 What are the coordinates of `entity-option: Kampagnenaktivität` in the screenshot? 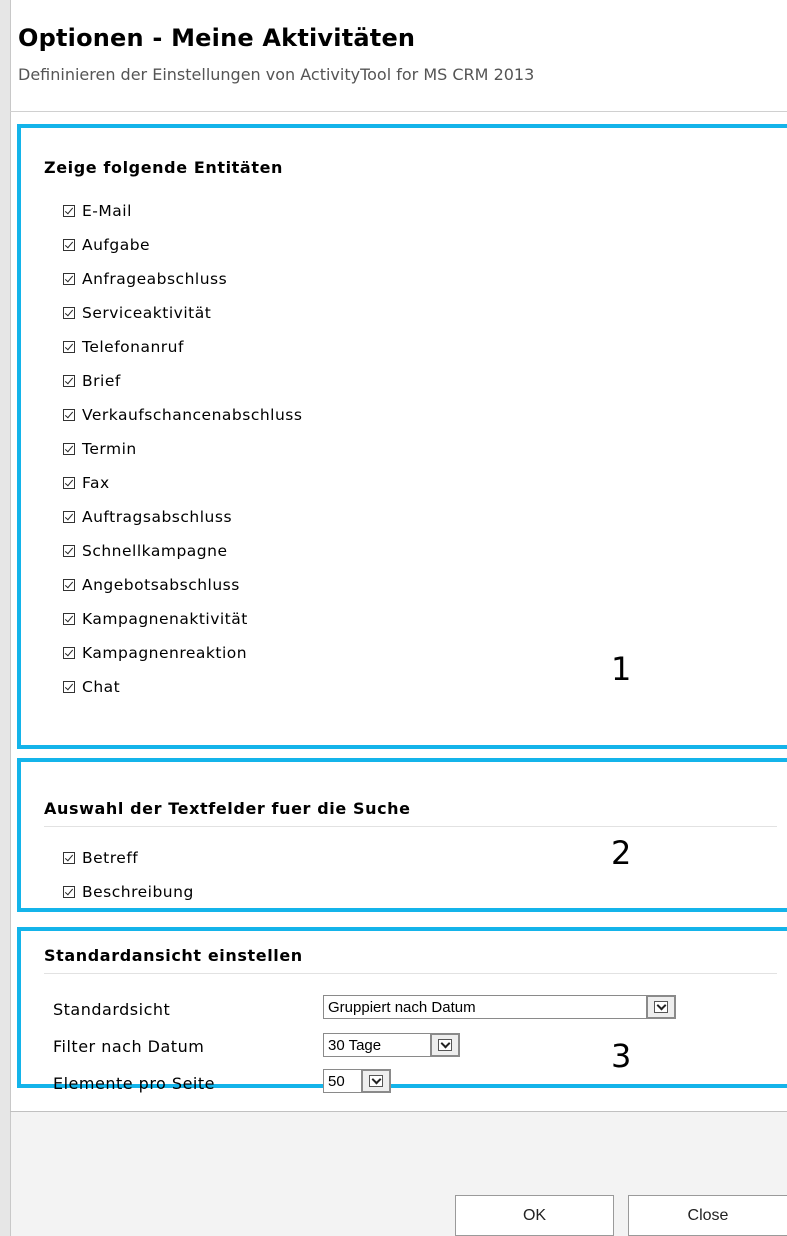 It's located at (182, 619).